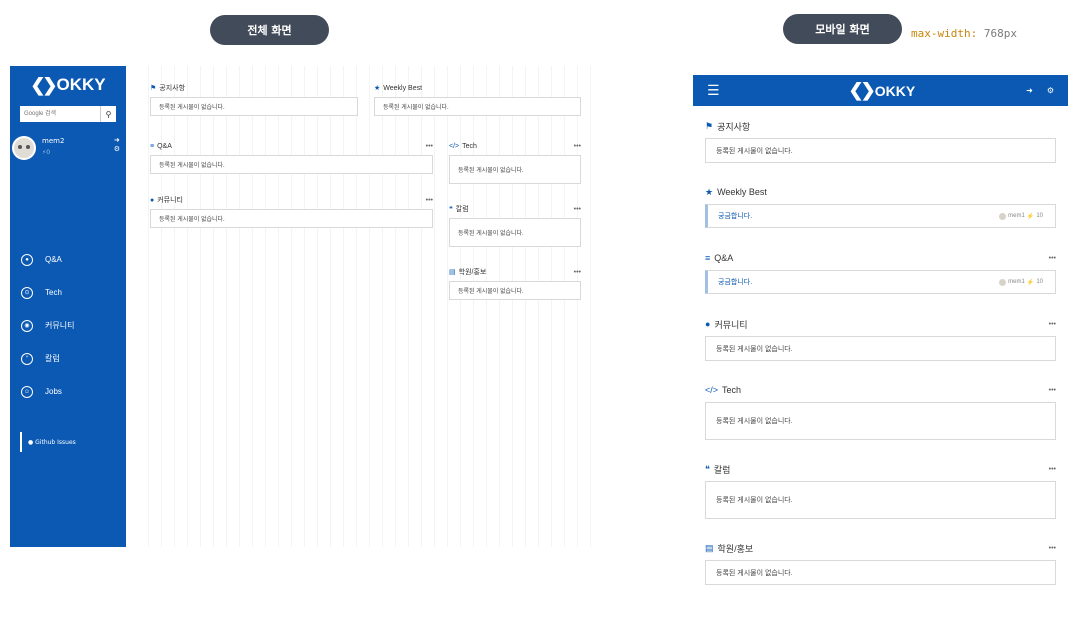  Describe the element at coordinates (27, 391) in the screenshot. I see `jobs-icon: ☺` at that location.